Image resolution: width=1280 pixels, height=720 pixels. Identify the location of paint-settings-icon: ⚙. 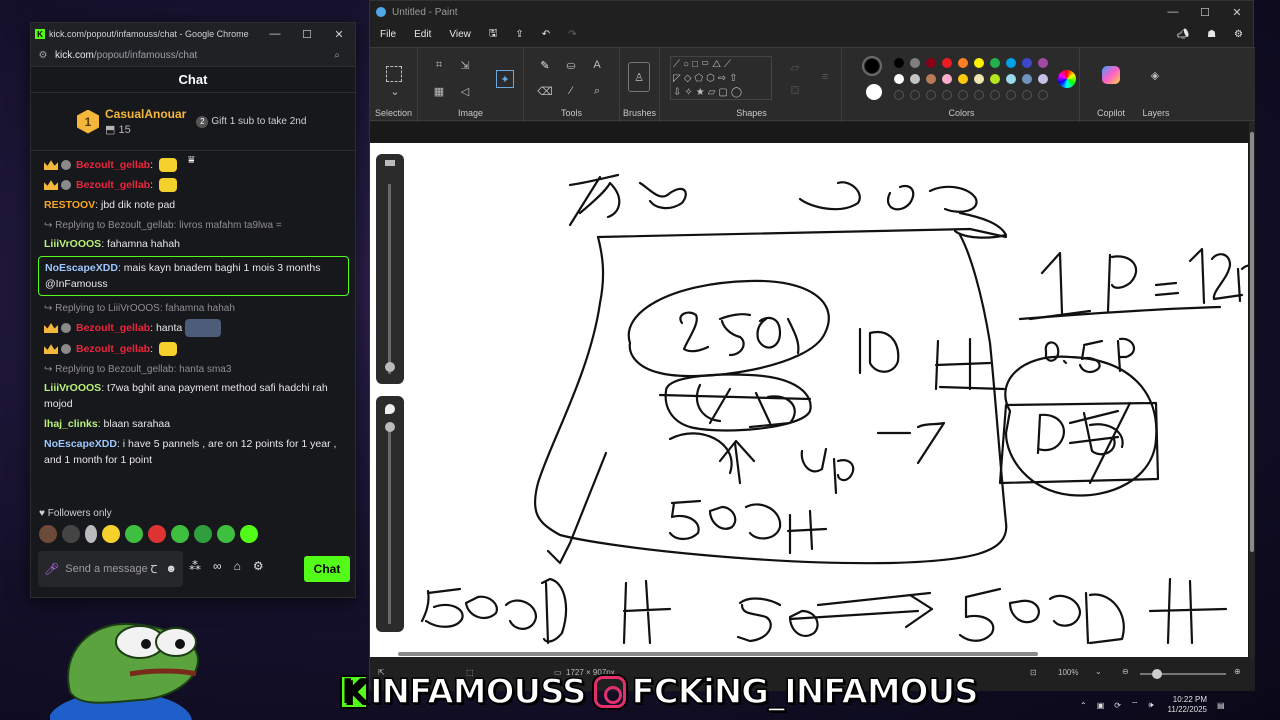
(1238, 34).